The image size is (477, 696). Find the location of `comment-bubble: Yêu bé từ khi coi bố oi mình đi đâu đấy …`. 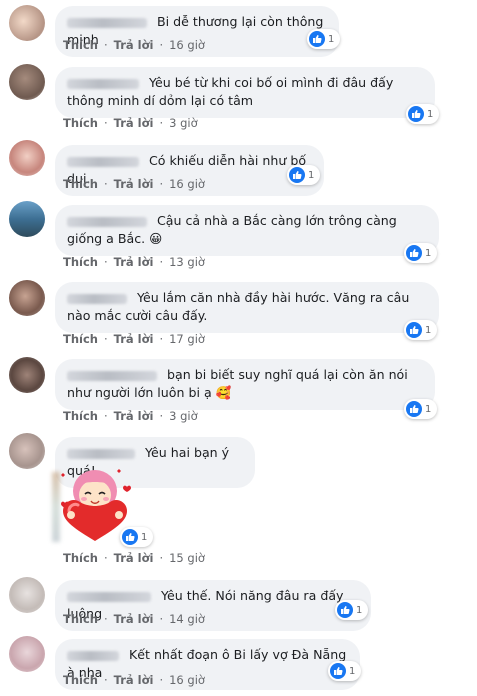

comment-bubble: Yêu bé từ khi coi bố oi mình đi đâu đấy … is located at coordinates (245, 92).